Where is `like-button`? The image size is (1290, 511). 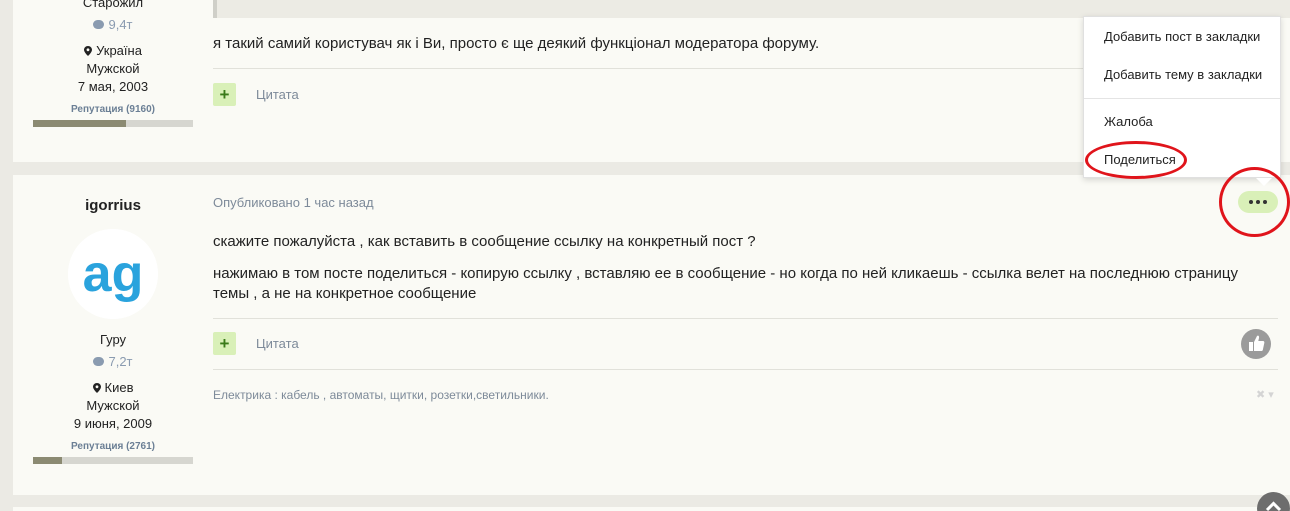 like-button is located at coordinates (1256, 344).